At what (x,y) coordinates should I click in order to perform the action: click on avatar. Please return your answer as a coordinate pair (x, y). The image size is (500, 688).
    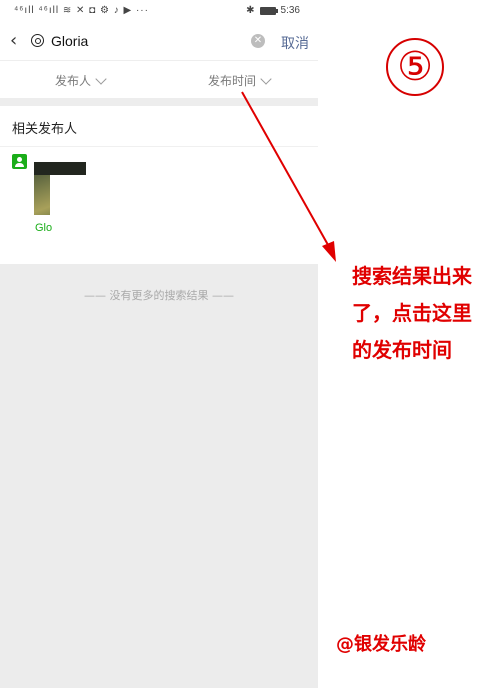
    Looking at the image, I should click on (60, 188).